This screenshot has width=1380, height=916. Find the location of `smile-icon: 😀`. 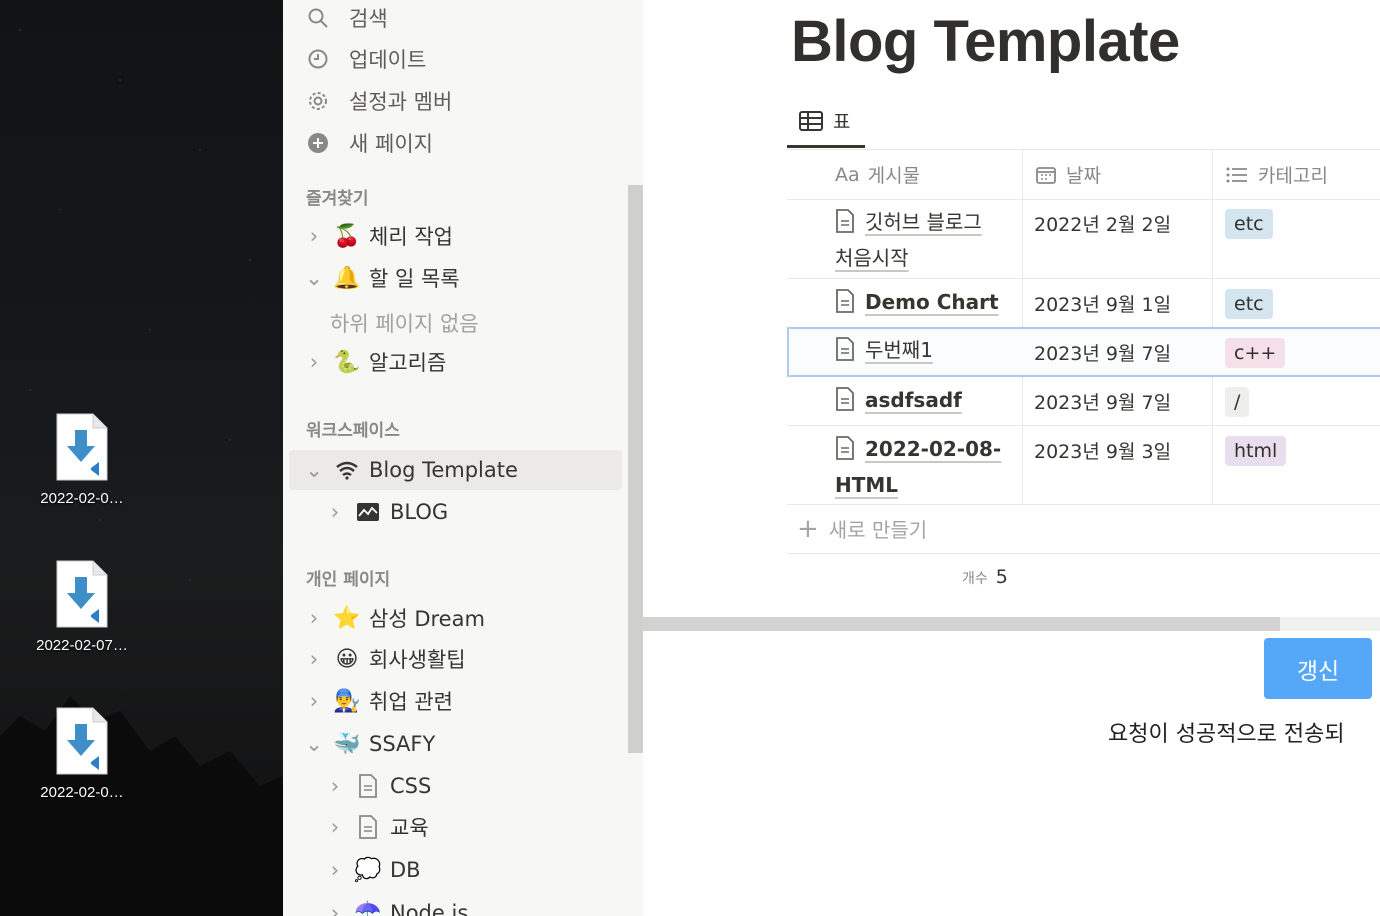

smile-icon: 😀 is located at coordinates (347, 659).